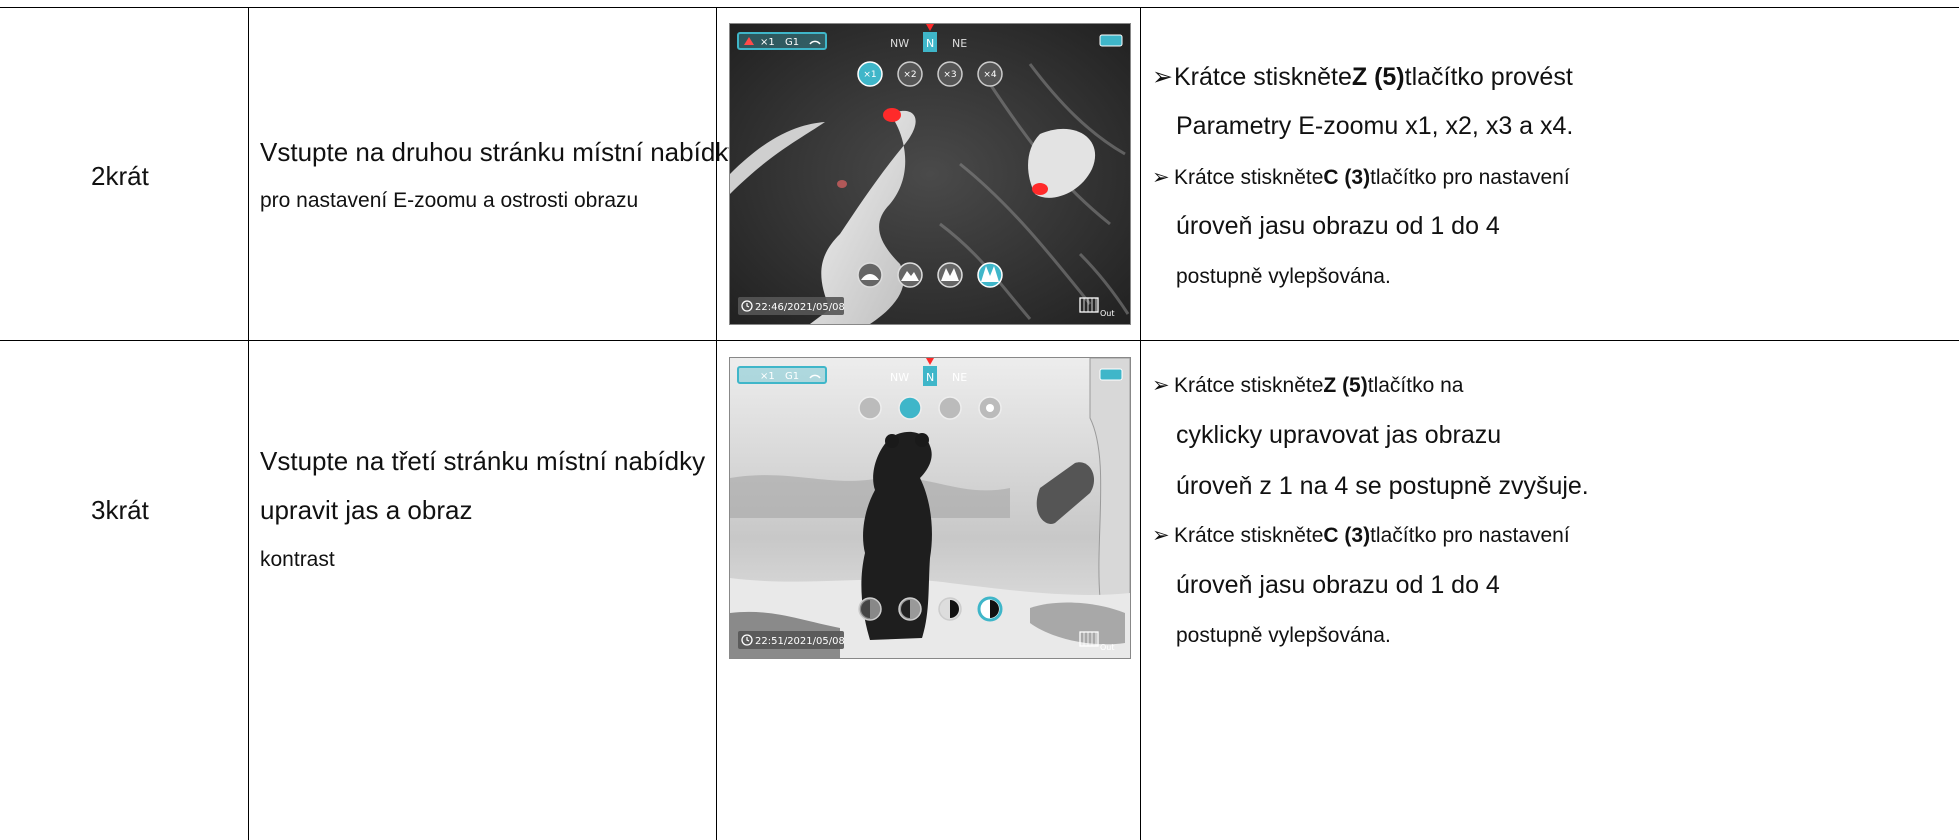  Describe the element at coordinates (1375, 126) in the screenshot. I see `instruction-1-cont: Parametry E-zoomu x1, x2, x3 a x4.` at that location.